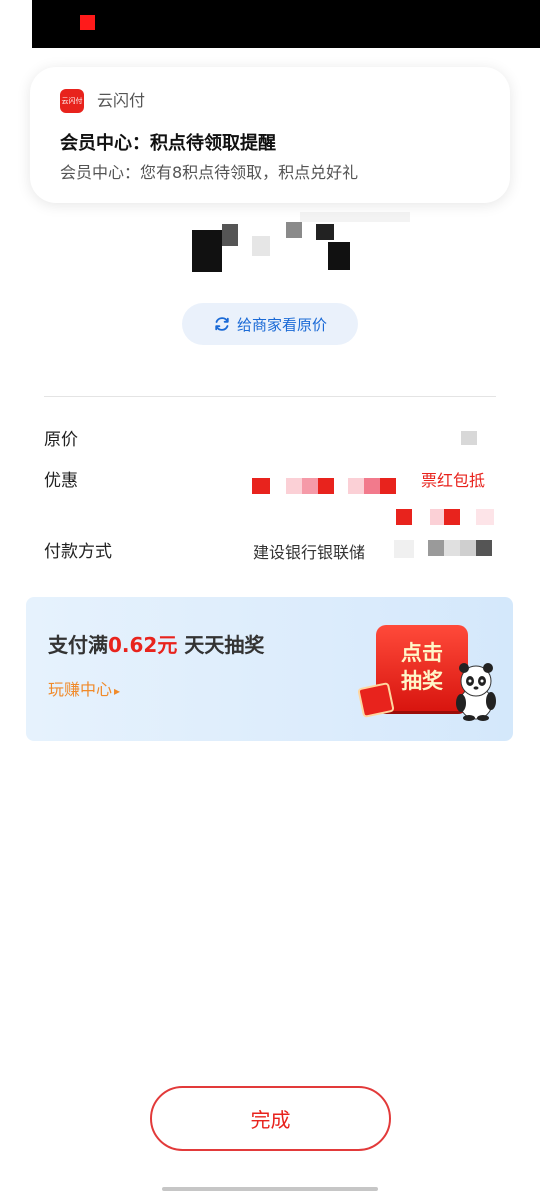  Describe the element at coordinates (270, 1189) in the screenshot. I see `home-indicator` at that location.